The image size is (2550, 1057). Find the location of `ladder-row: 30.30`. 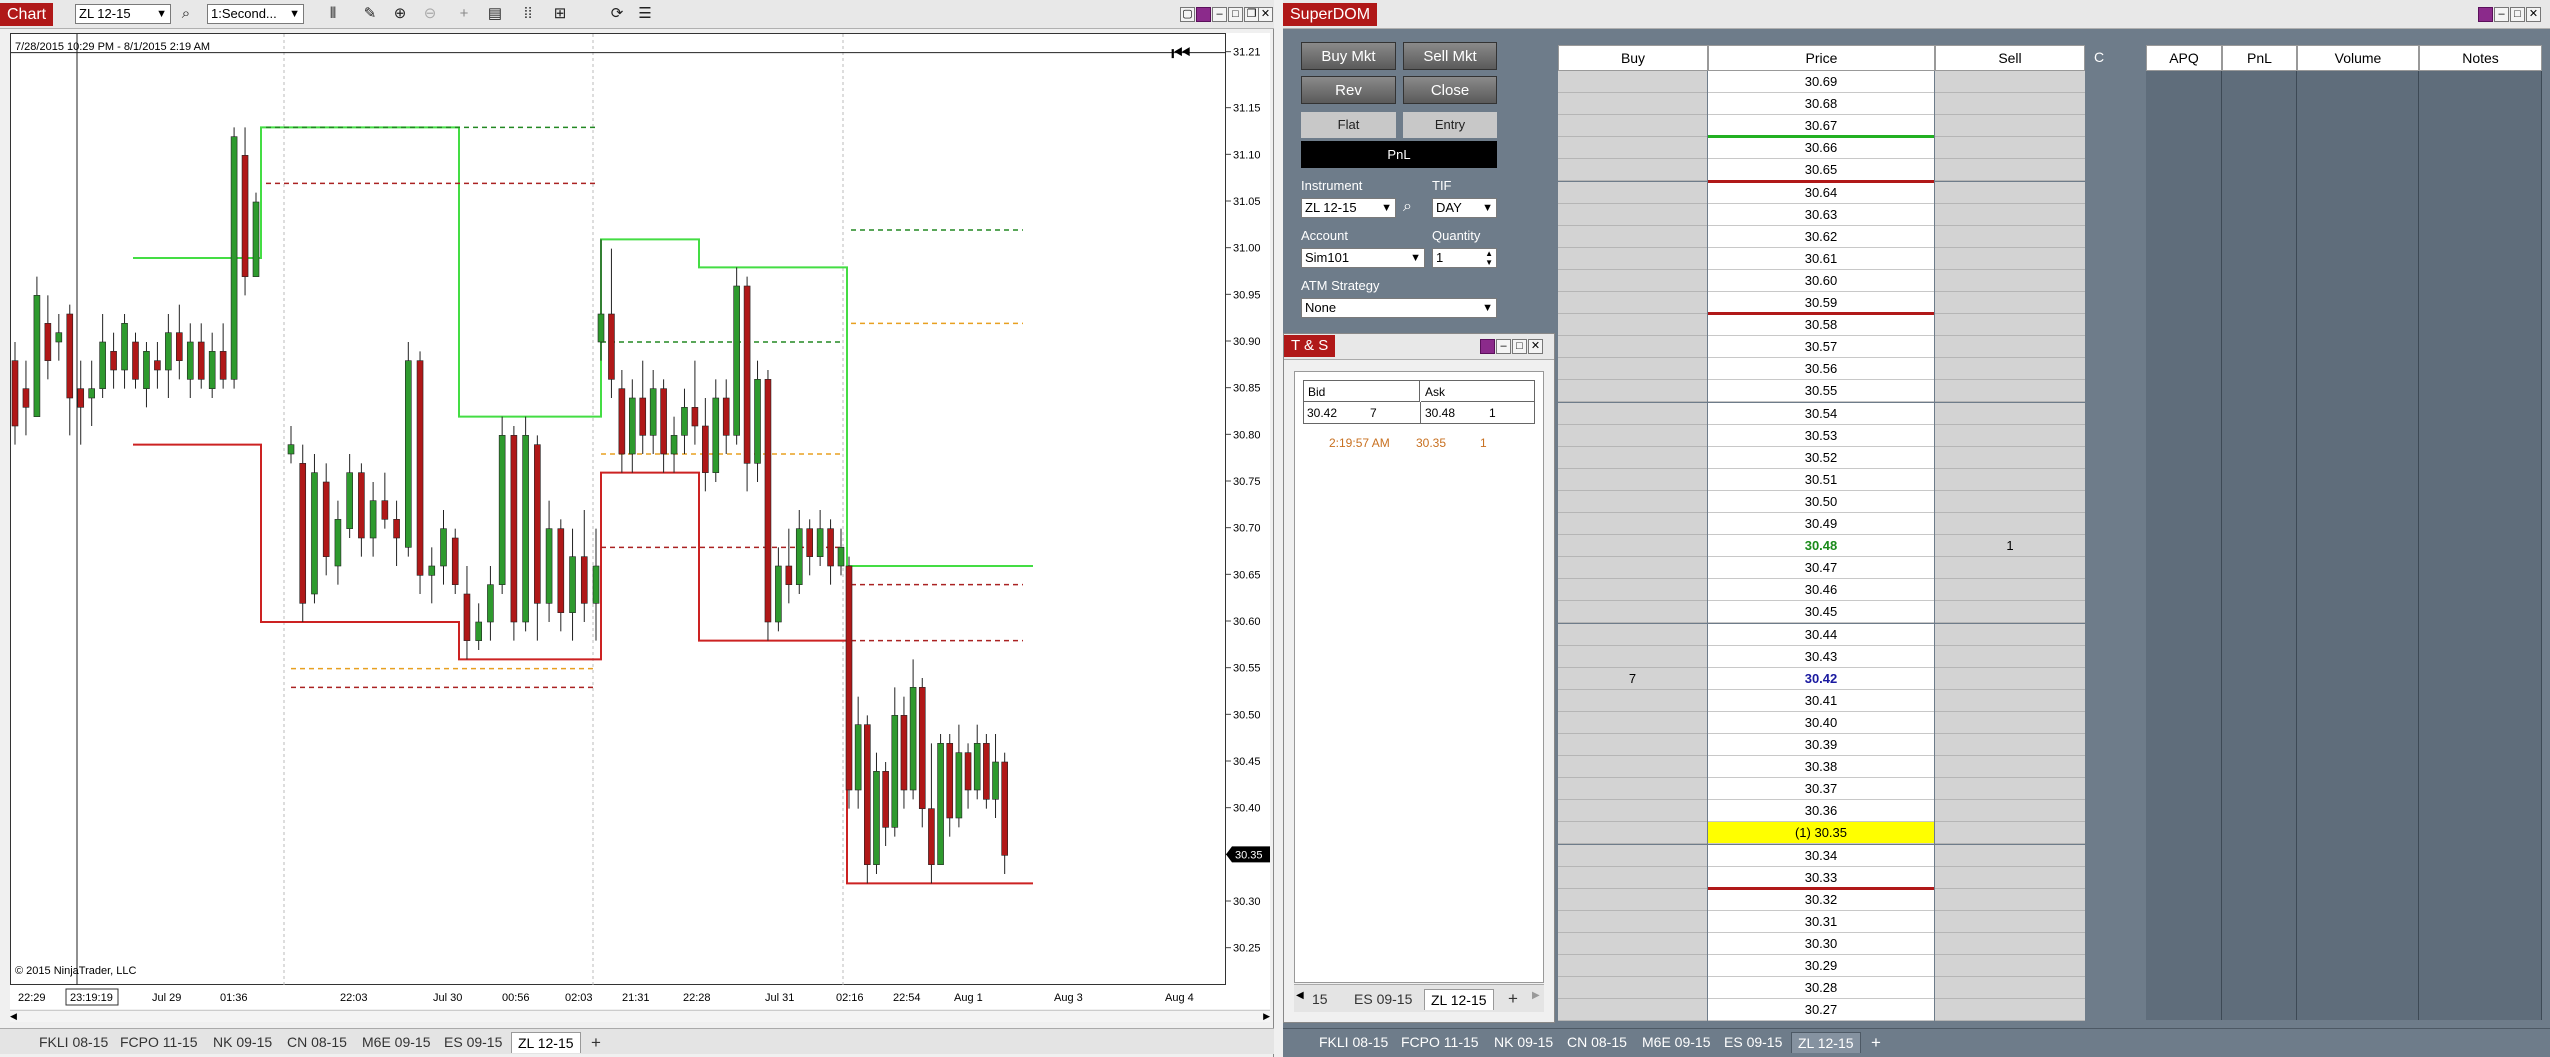

ladder-row: 30.30 is located at coordinates (1821, 943).